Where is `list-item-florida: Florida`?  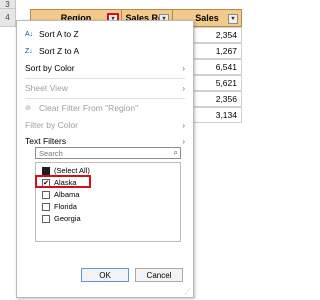
list-item-florida: Florida is located at coordinates (59, 206).